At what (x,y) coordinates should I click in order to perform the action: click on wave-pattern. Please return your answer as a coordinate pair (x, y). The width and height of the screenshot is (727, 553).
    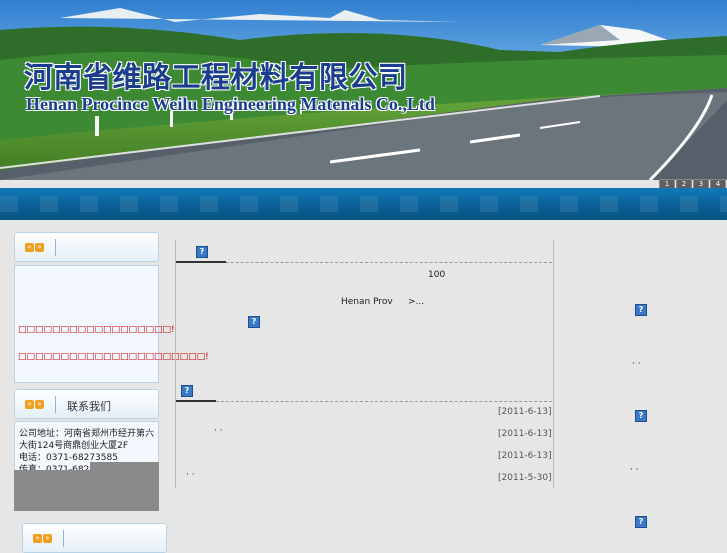
    Looking at the image, I should click on (363, 204).